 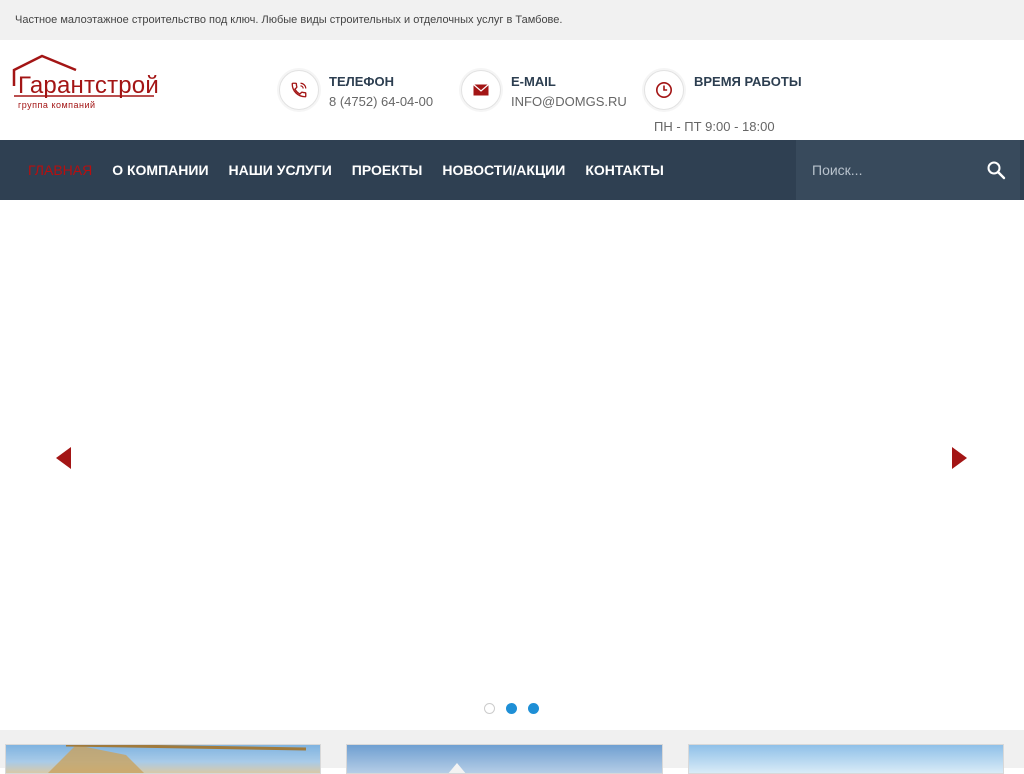 I want to click on email-block: E-MAIL INFO@DOMGS.RU, so click(x=544, y=90).